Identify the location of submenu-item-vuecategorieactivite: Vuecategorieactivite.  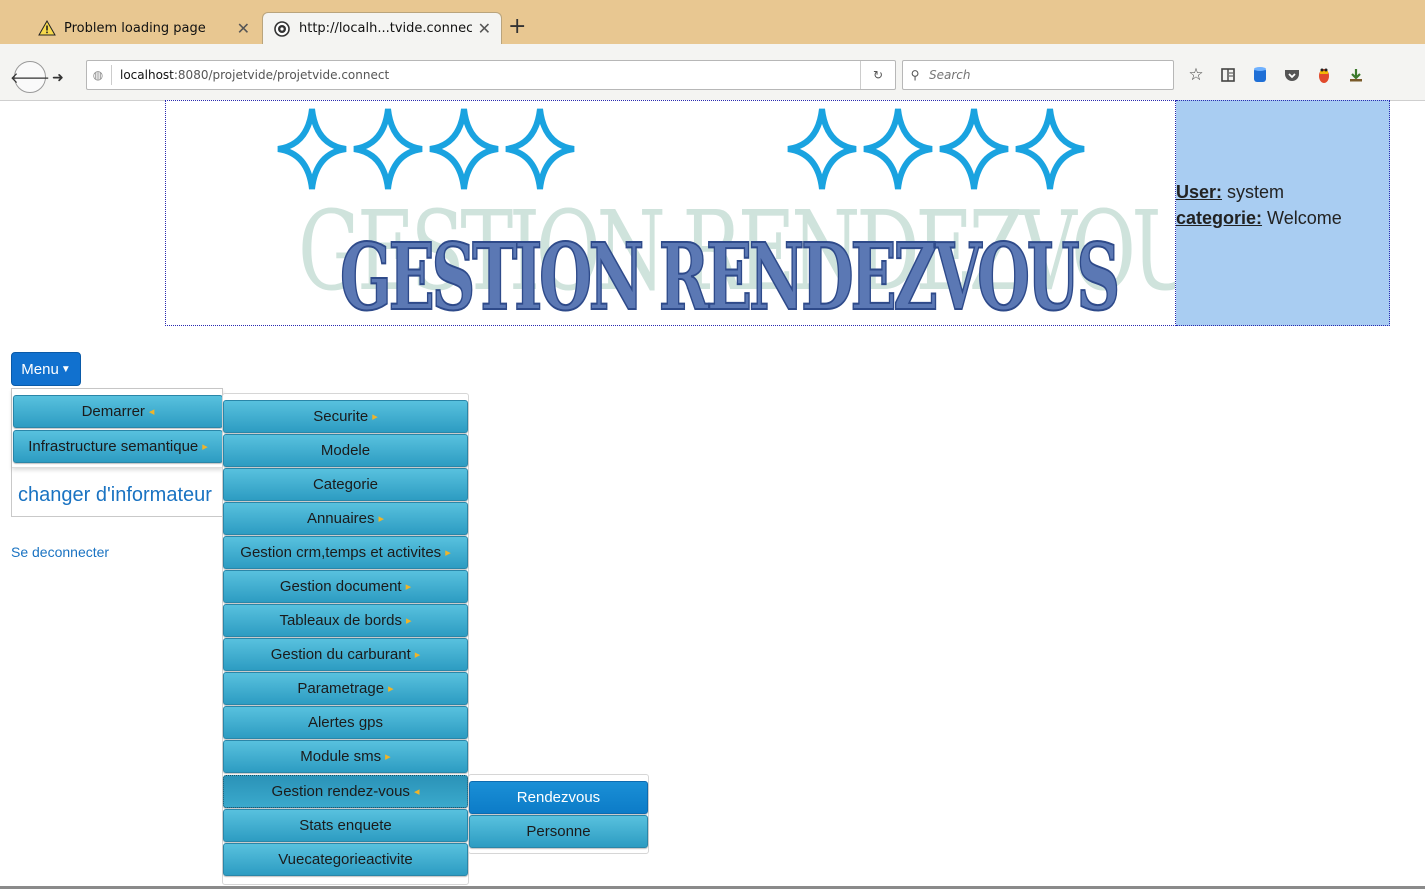
(345, 859).